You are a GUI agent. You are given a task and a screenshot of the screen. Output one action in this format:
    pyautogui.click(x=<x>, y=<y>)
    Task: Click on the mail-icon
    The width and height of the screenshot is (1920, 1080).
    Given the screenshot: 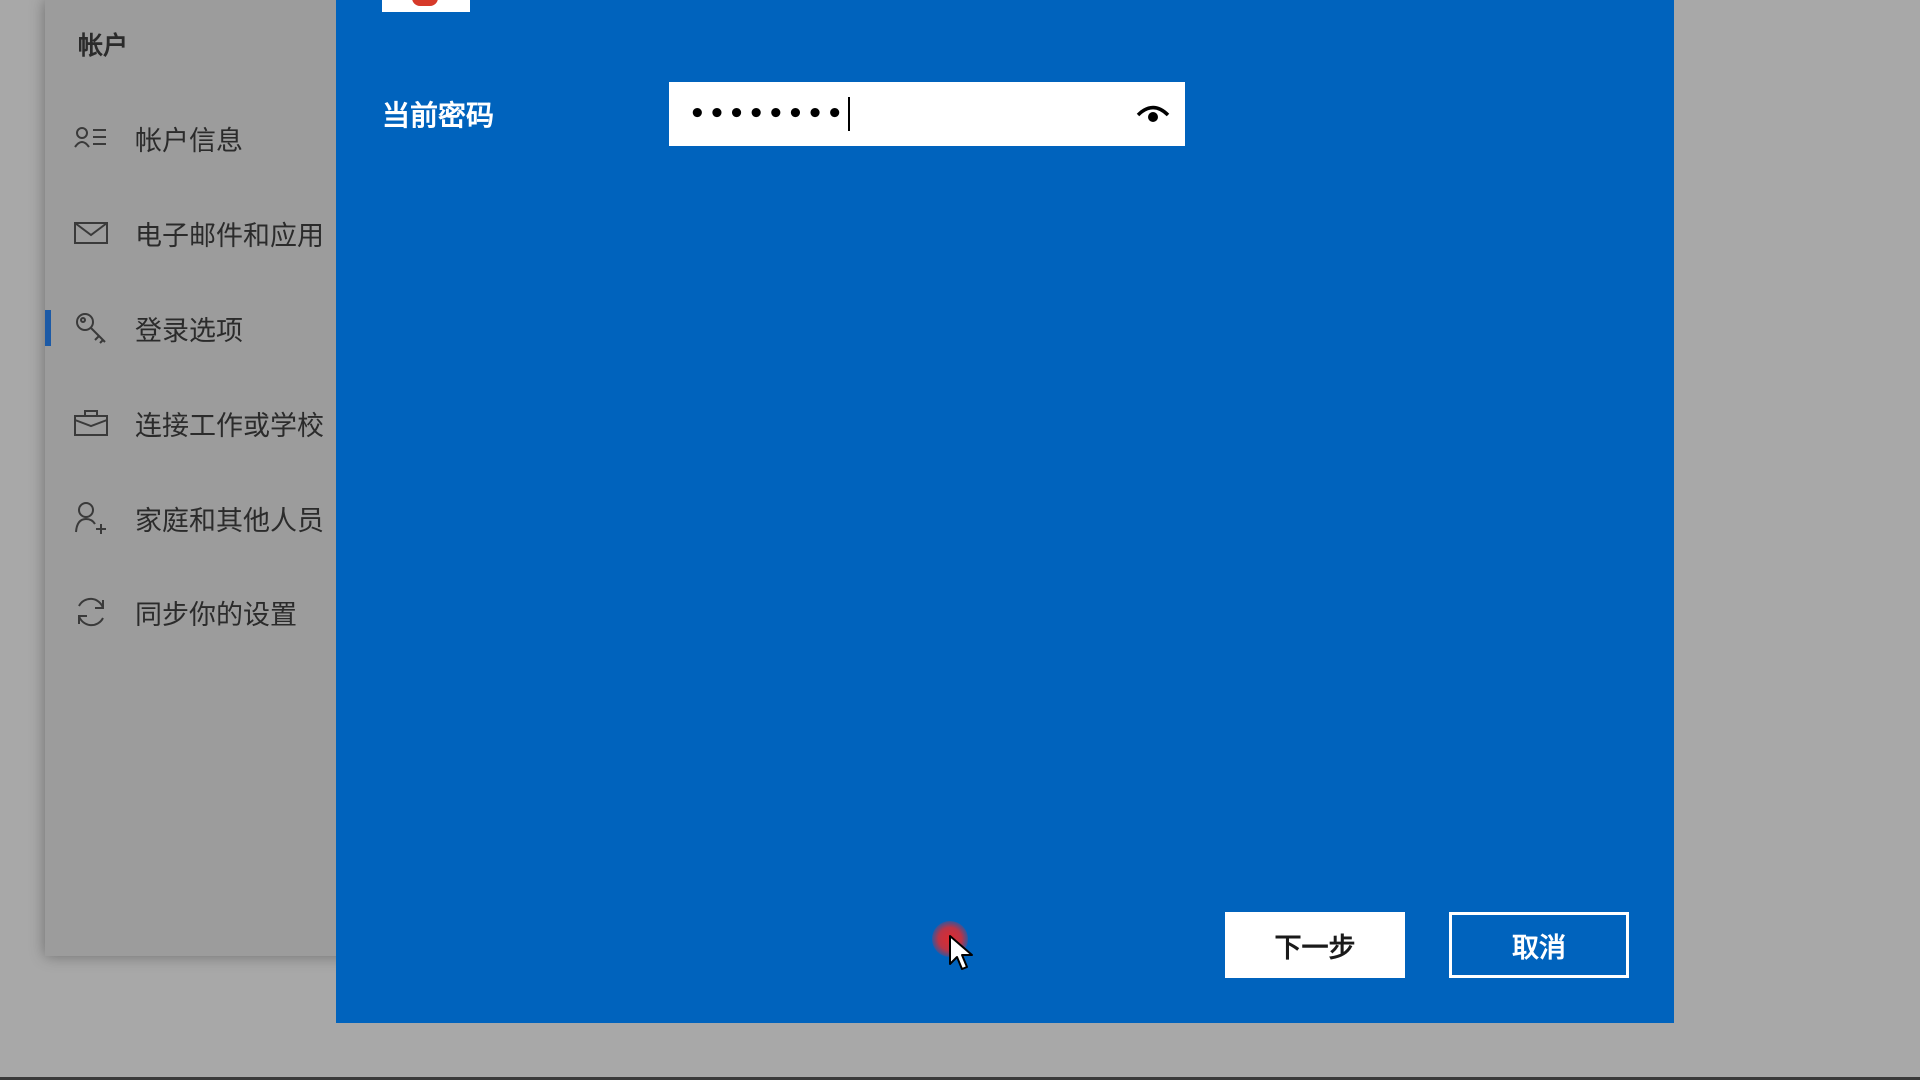 What is the action you would take?
    pyautogui.click(x=91, y=233)
    